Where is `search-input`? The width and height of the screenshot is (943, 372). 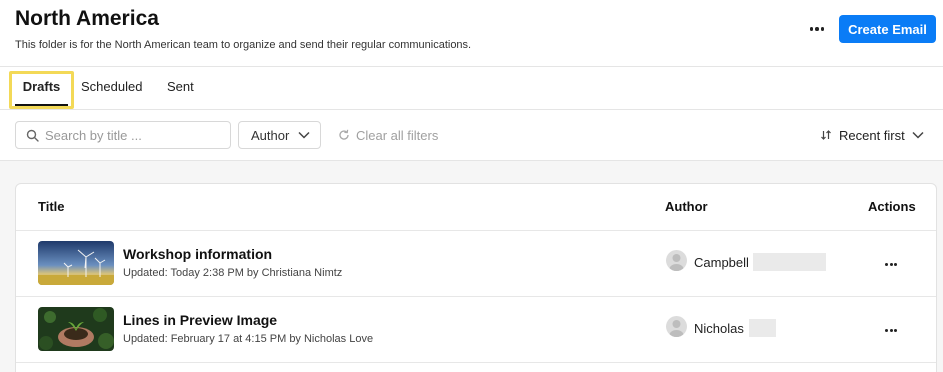 search-input is located at coordinates (135, 135).